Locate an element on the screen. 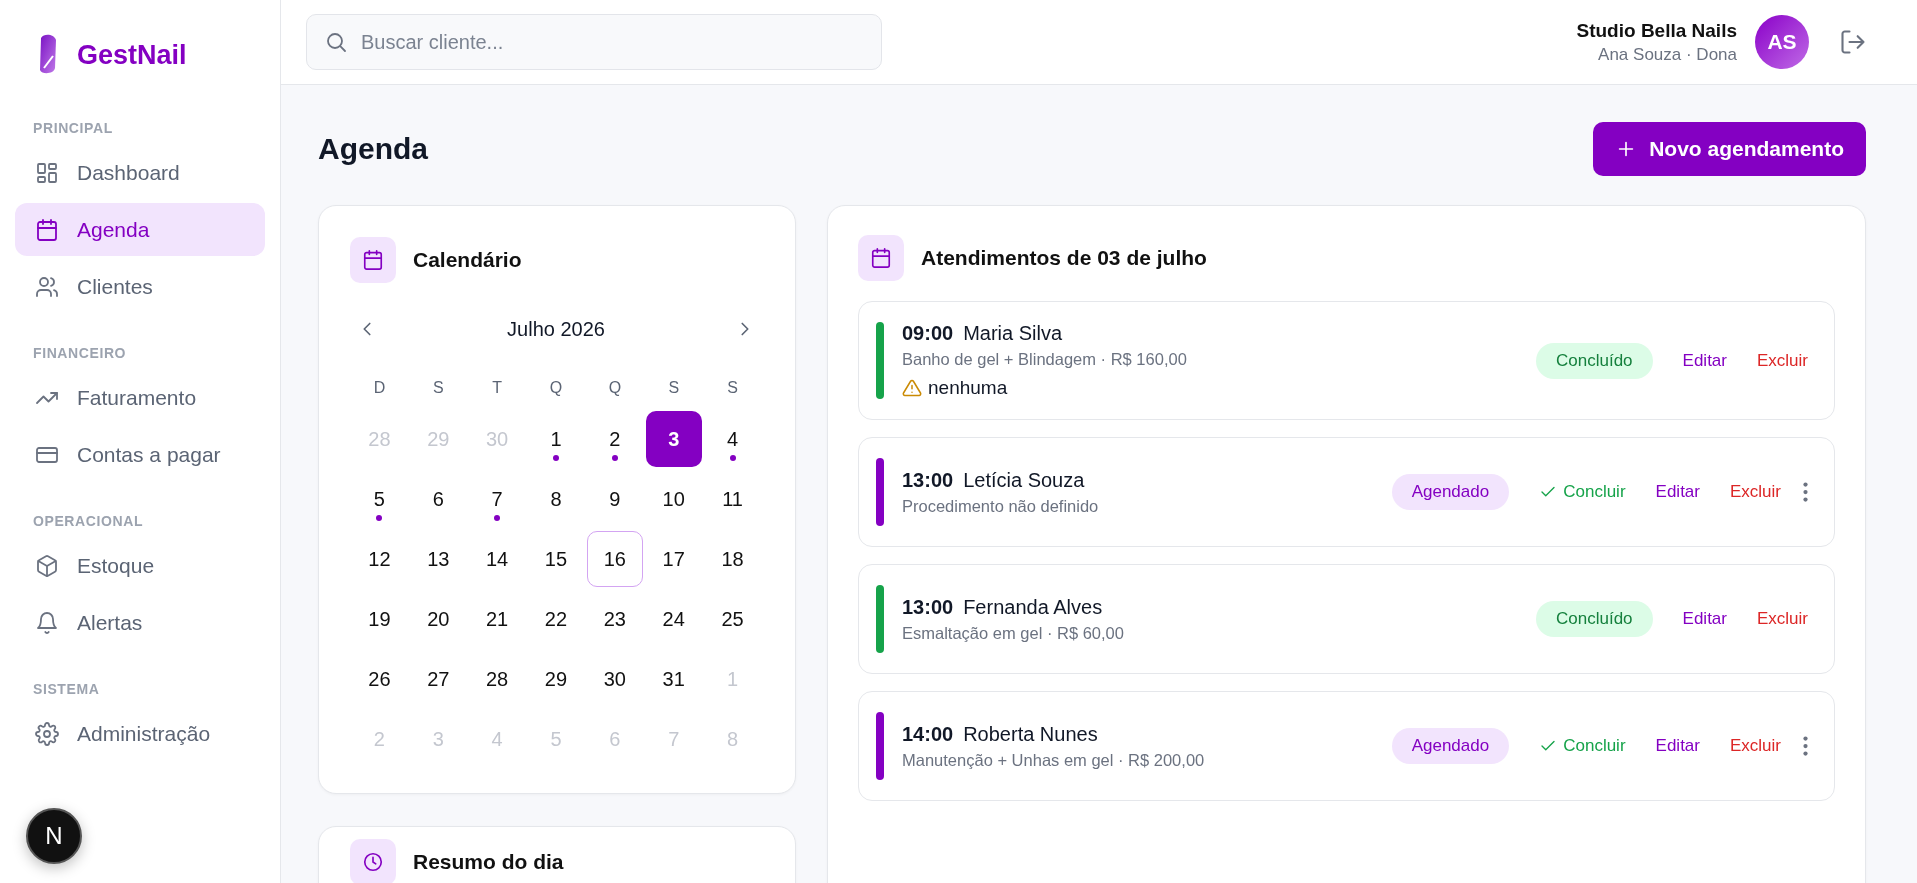  calendar-day: 19 is located at coordinates (379, 619).